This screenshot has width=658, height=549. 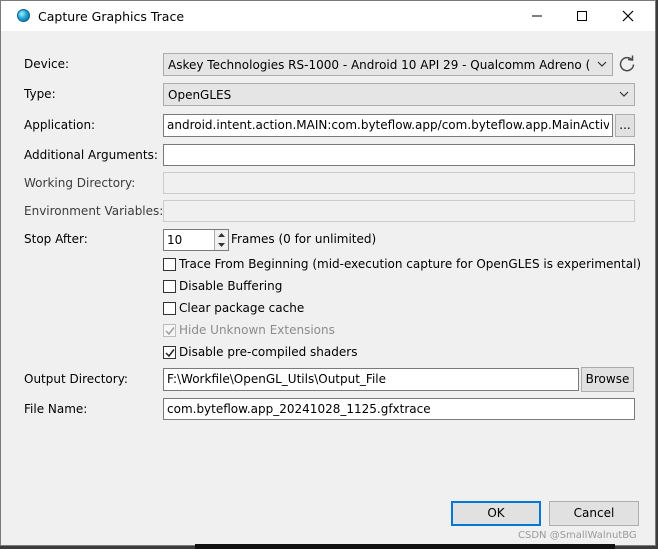 I want to click on checkbox-label: Disable Buffering, so click(x=231, y=286).